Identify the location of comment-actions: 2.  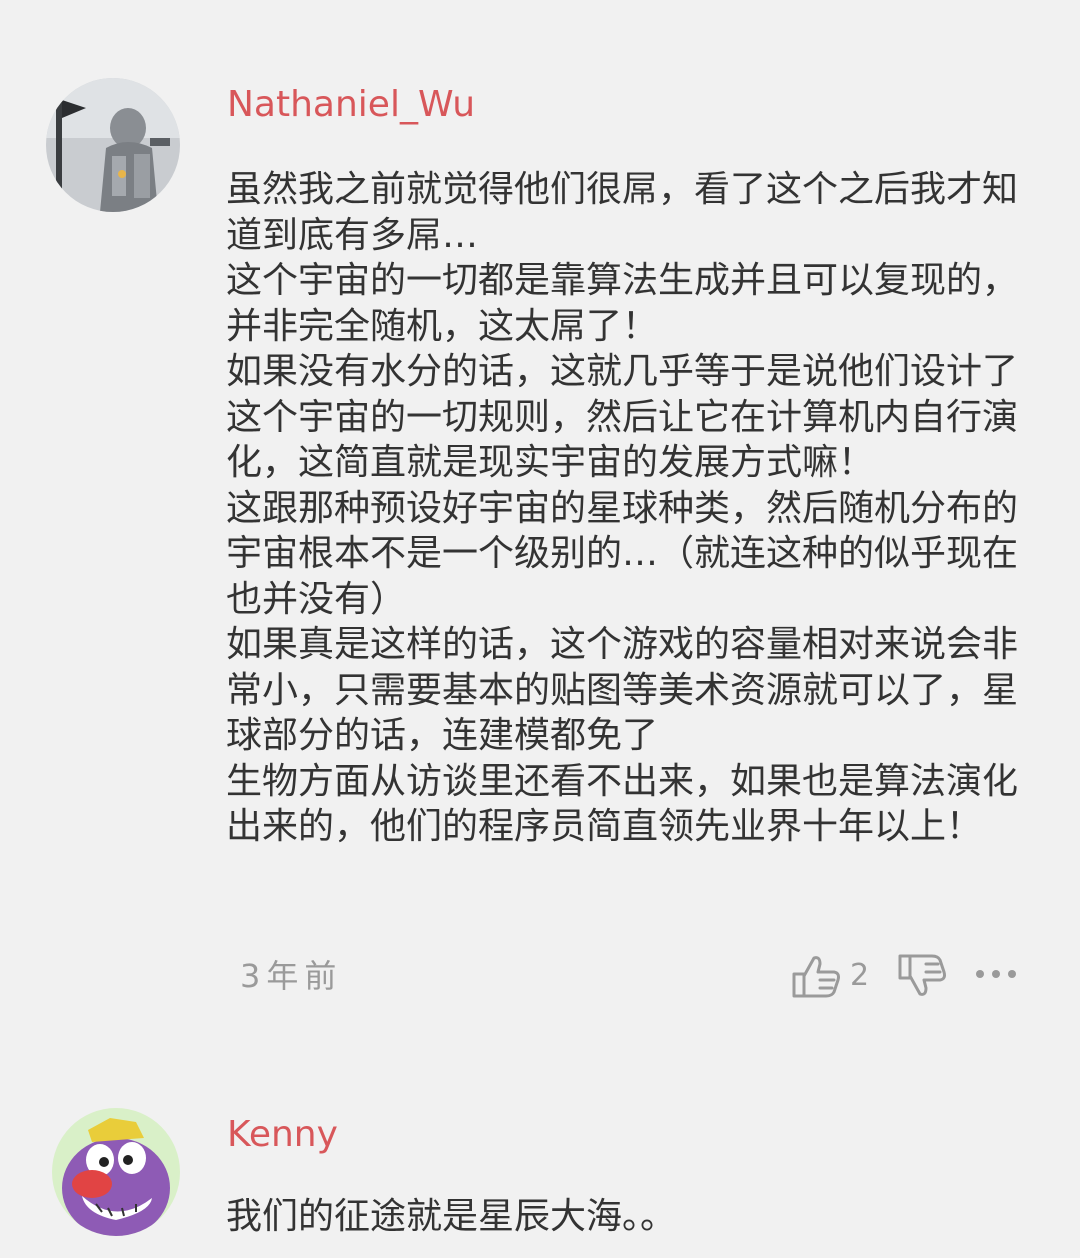
(910, 976).